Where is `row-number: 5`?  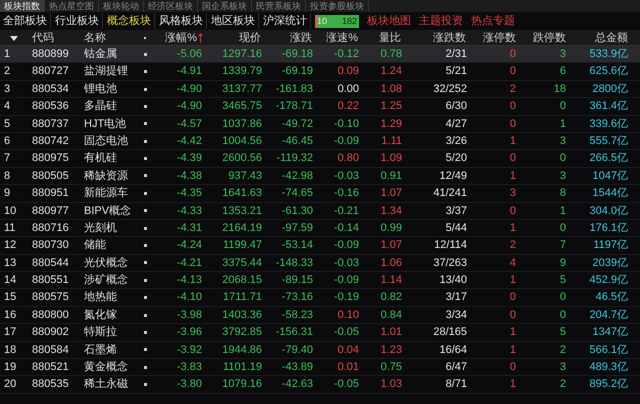
row-number: 5 is located at coordinates (7, 124).